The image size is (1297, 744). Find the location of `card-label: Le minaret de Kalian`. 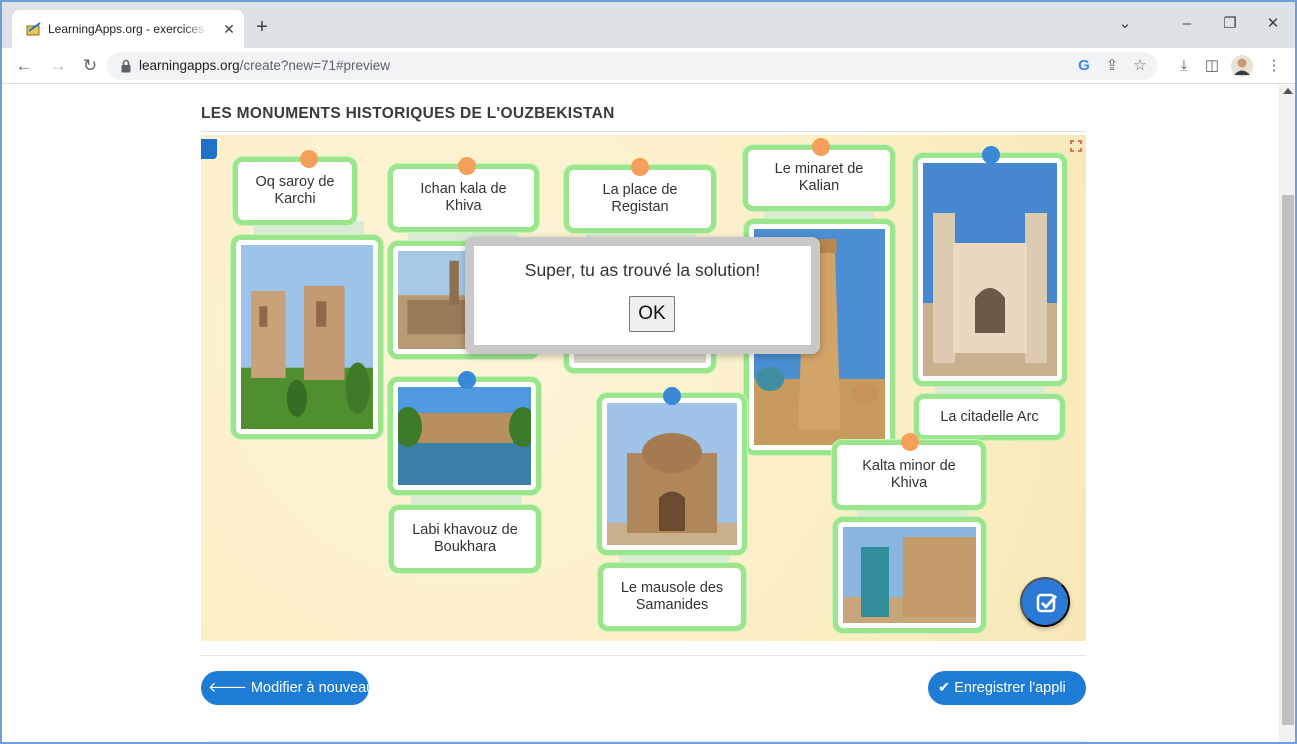

card-label: Le minaret de Kalian is located at coordinates (819, 177).